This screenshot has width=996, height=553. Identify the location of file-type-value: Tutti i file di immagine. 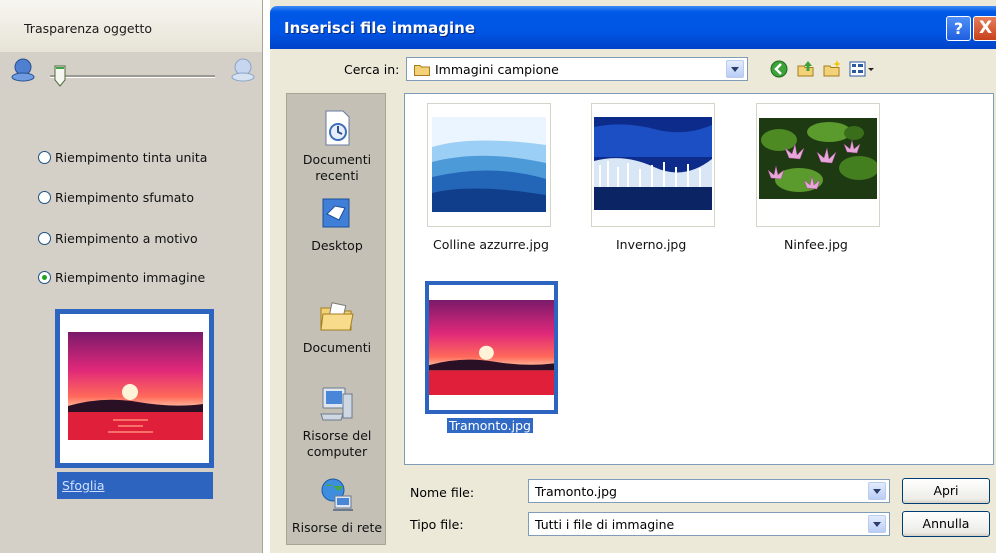
(605, 524).